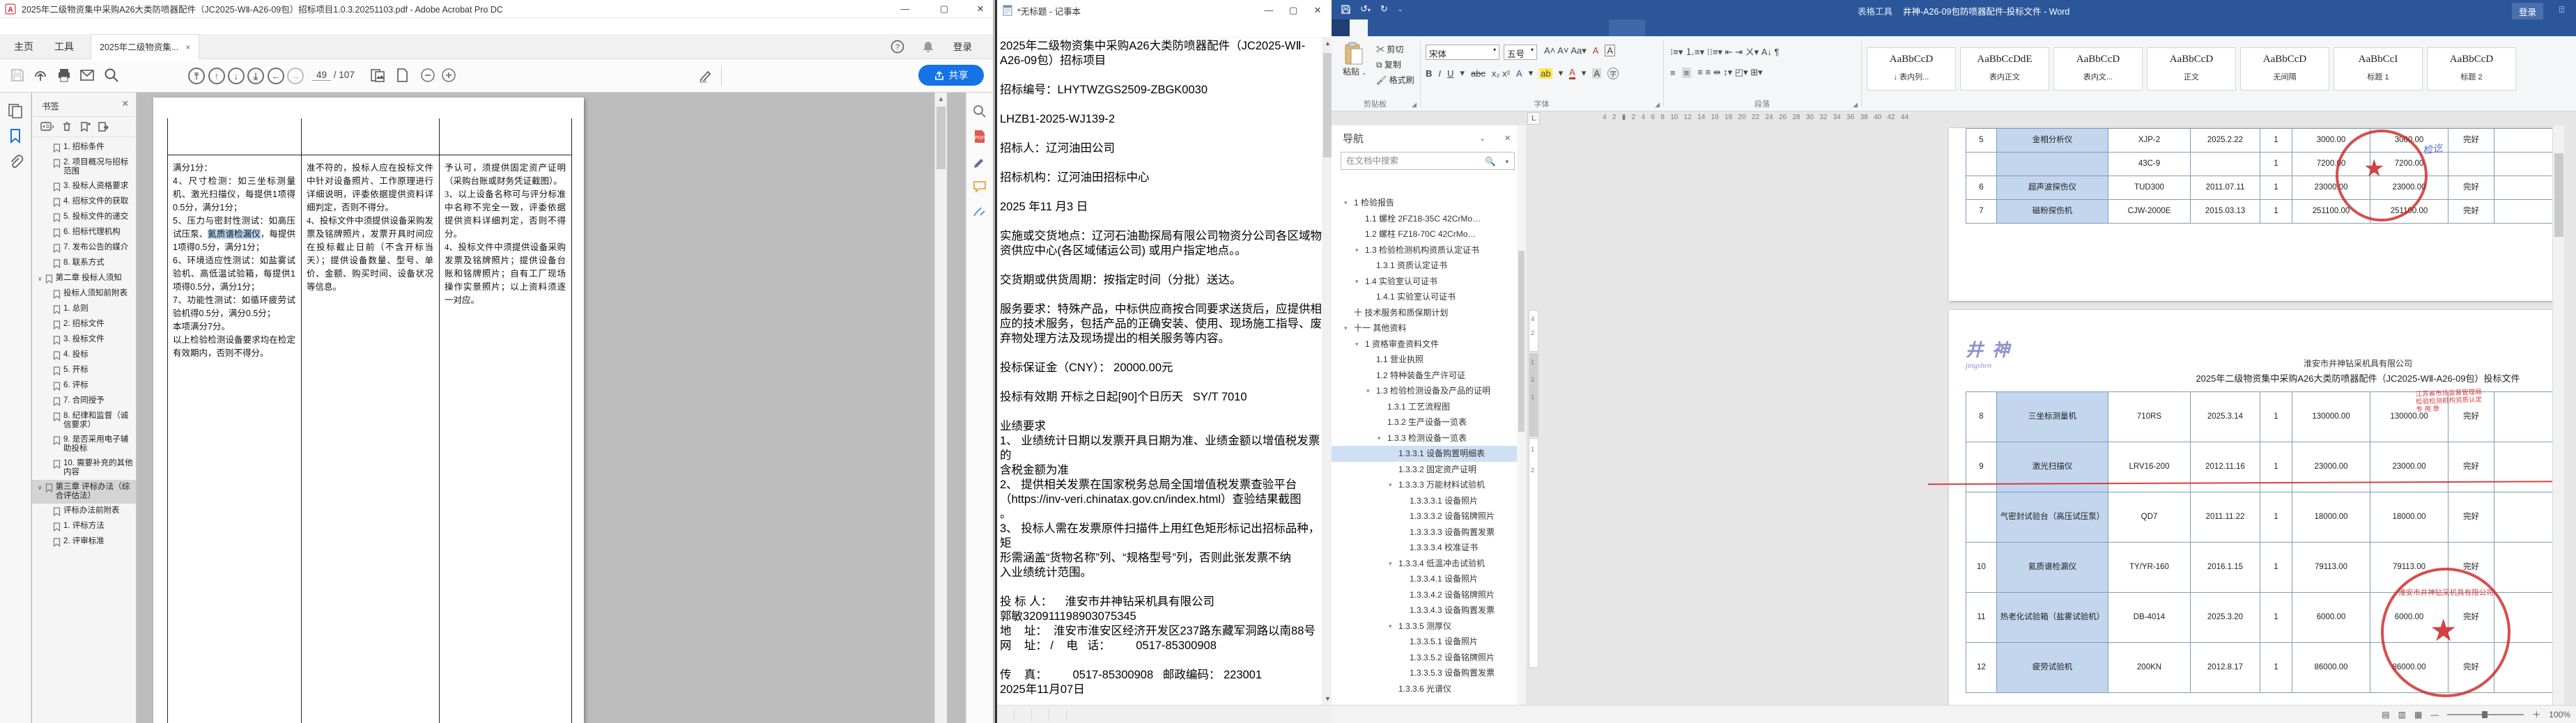 The image size is (2576, 723). I want to click on notepad-maximize-button: ▢, so click(1293, 10).